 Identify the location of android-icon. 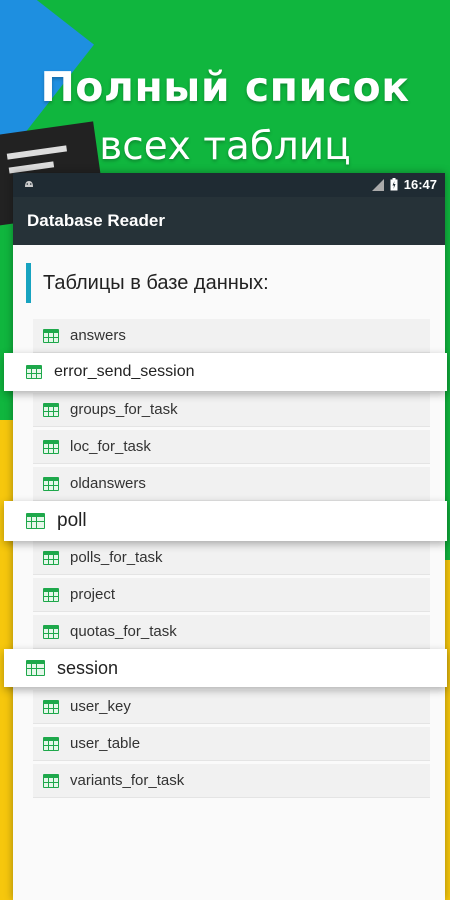
(29, 184).